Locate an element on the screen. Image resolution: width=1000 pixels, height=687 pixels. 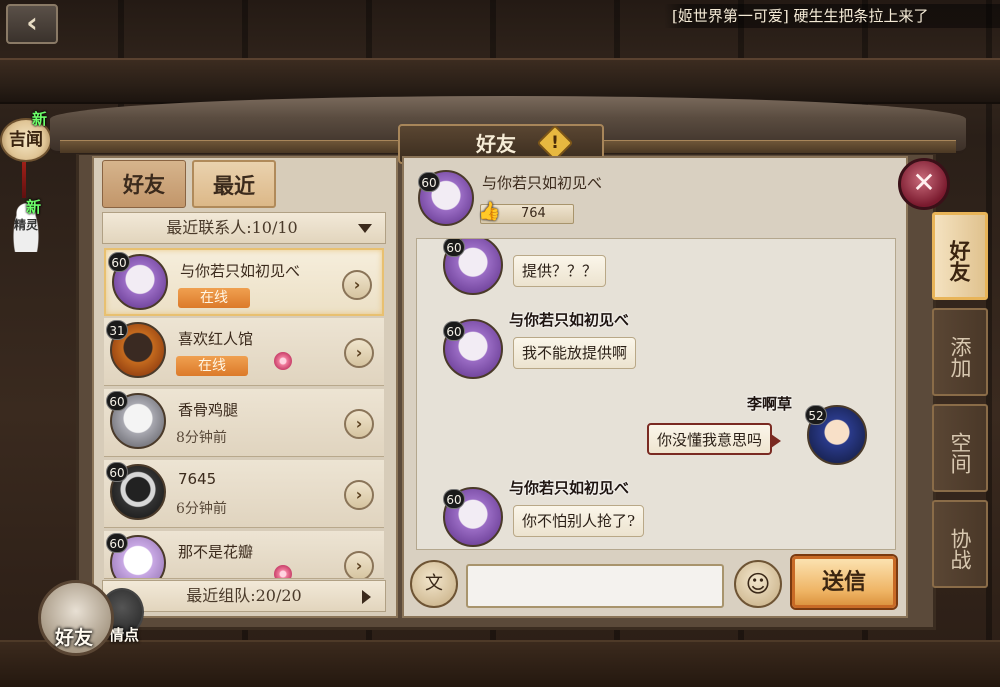
news-label: 吉闻 is located at coordinates (26, 140).